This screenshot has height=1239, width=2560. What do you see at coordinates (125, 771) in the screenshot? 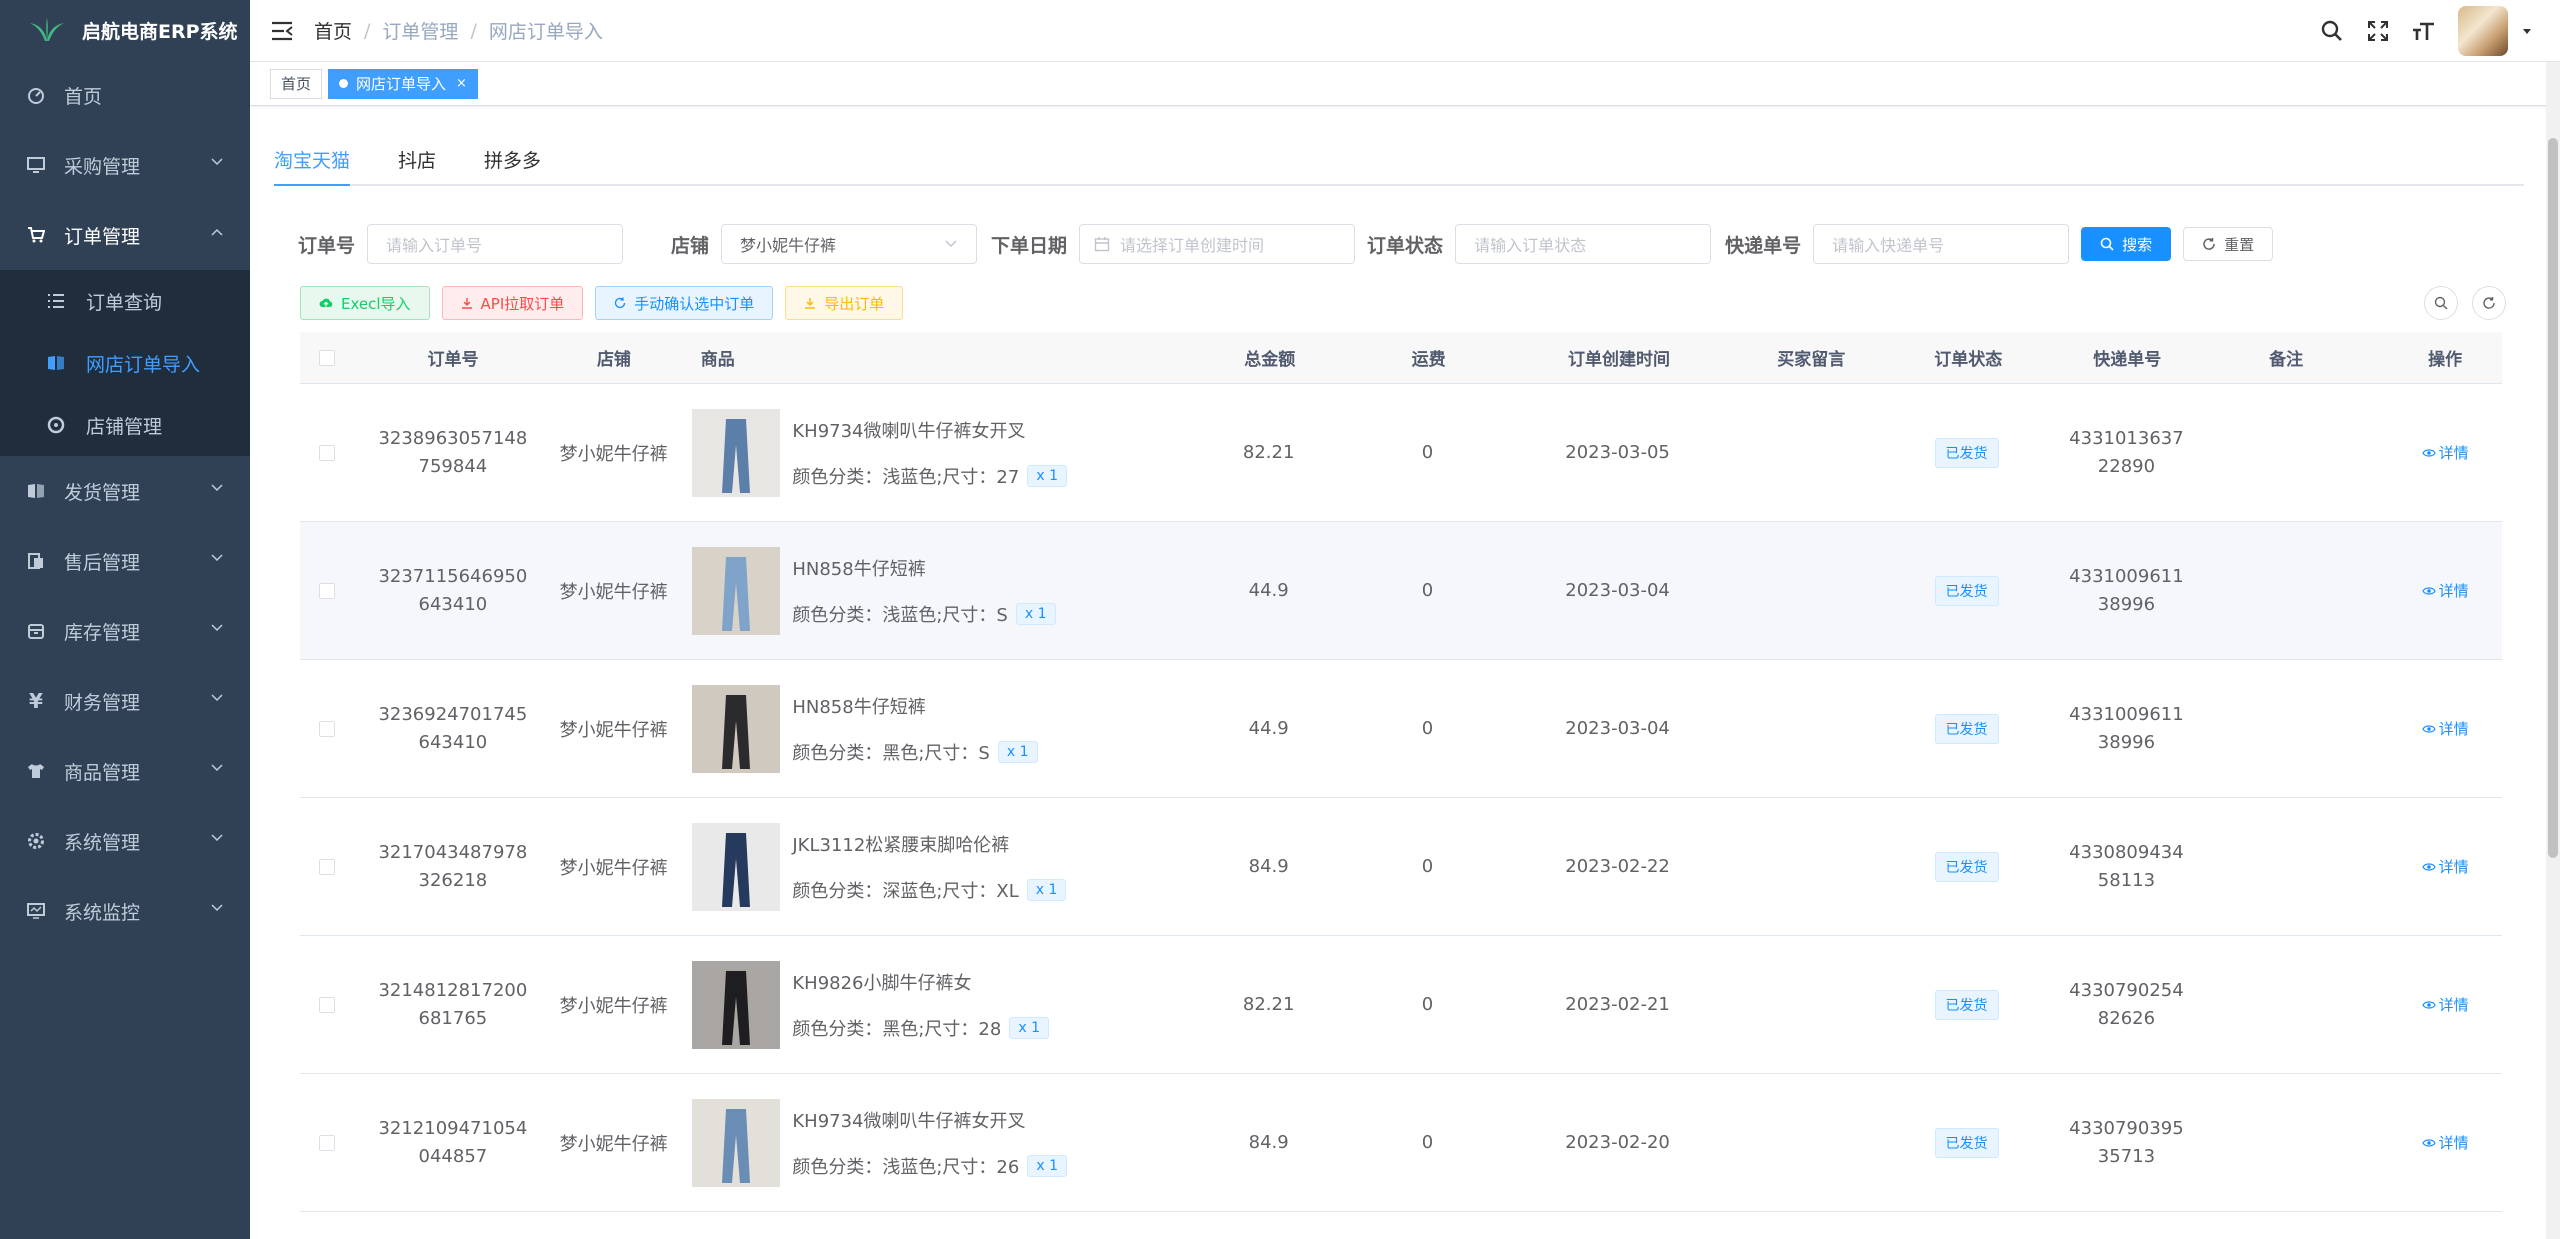
I see `sidebar-item-products: 商品管理` at bounding box center [125, 771].